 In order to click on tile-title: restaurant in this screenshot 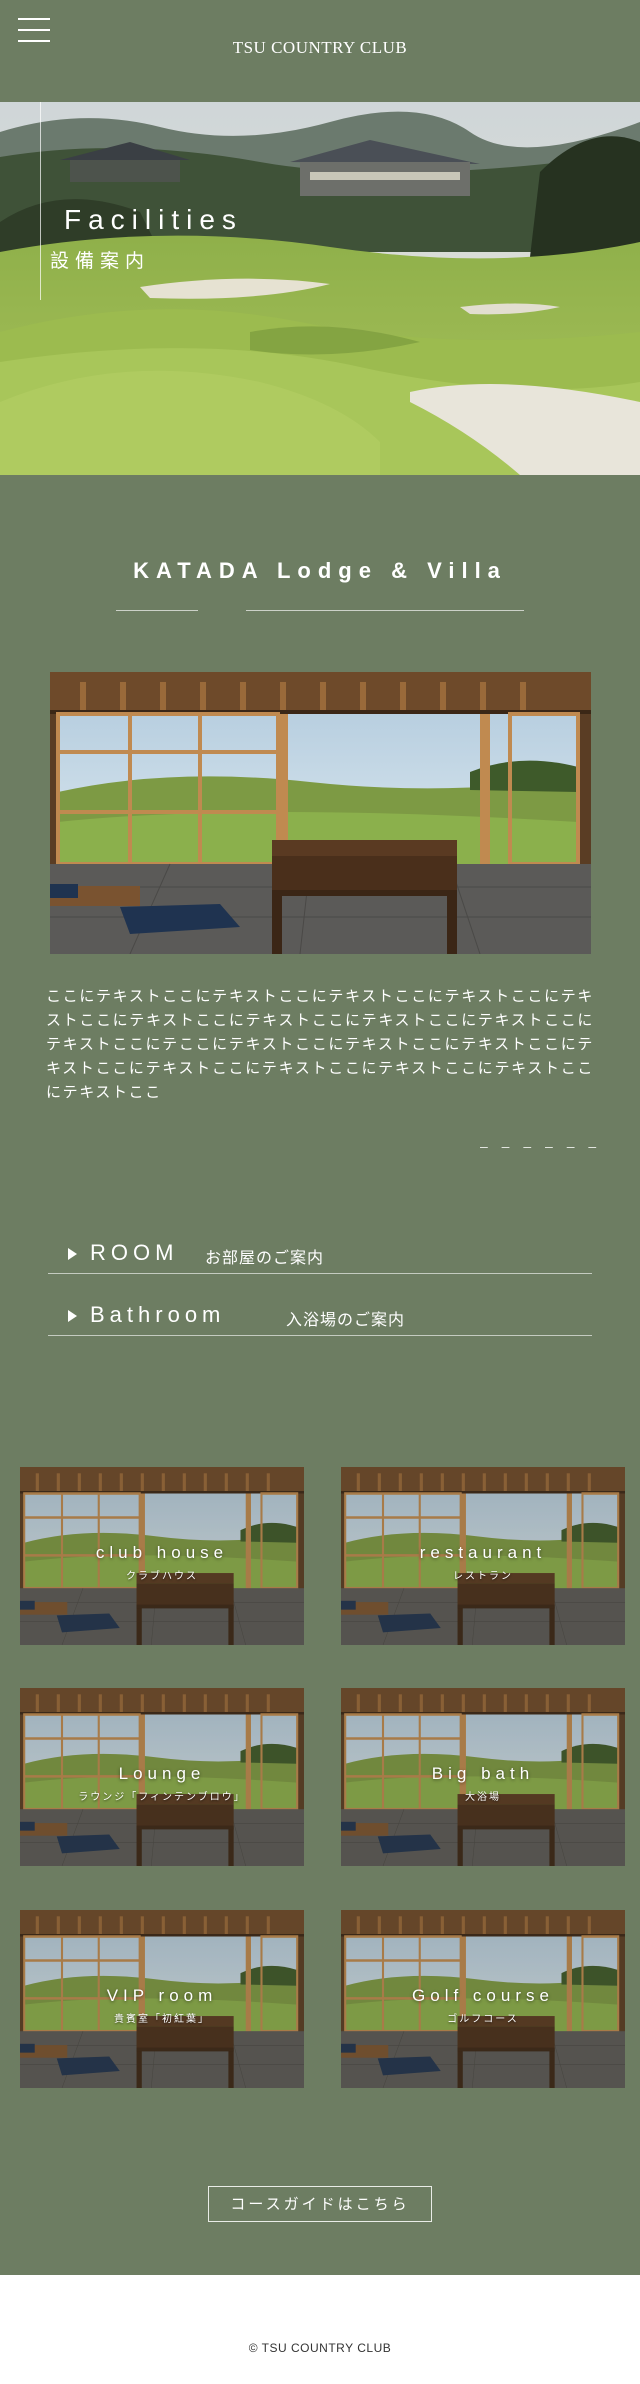, I will do `click(483, 1552)`.